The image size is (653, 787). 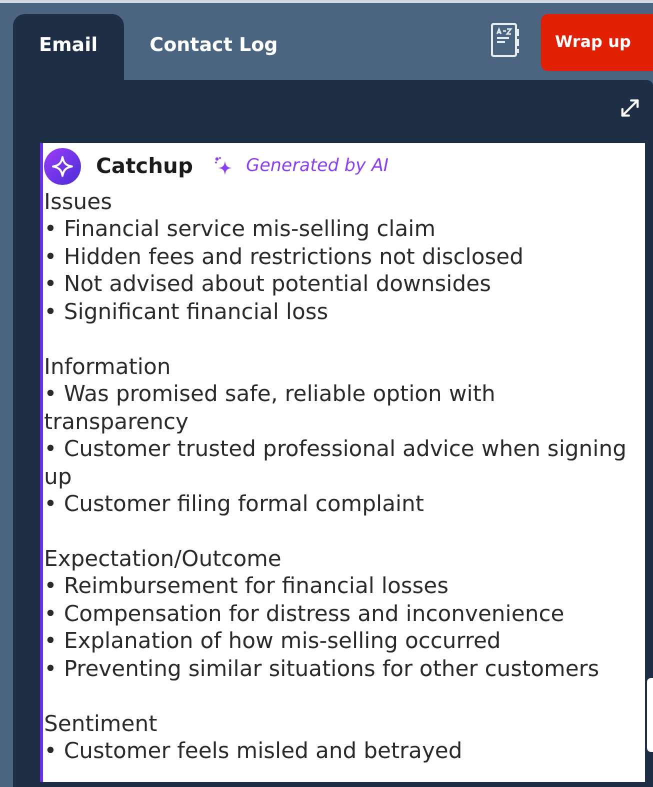 What do you see at coordinates (78, 202) in the screenshot?
I see `section-heading: Issues` at bounding box center [78, 202].